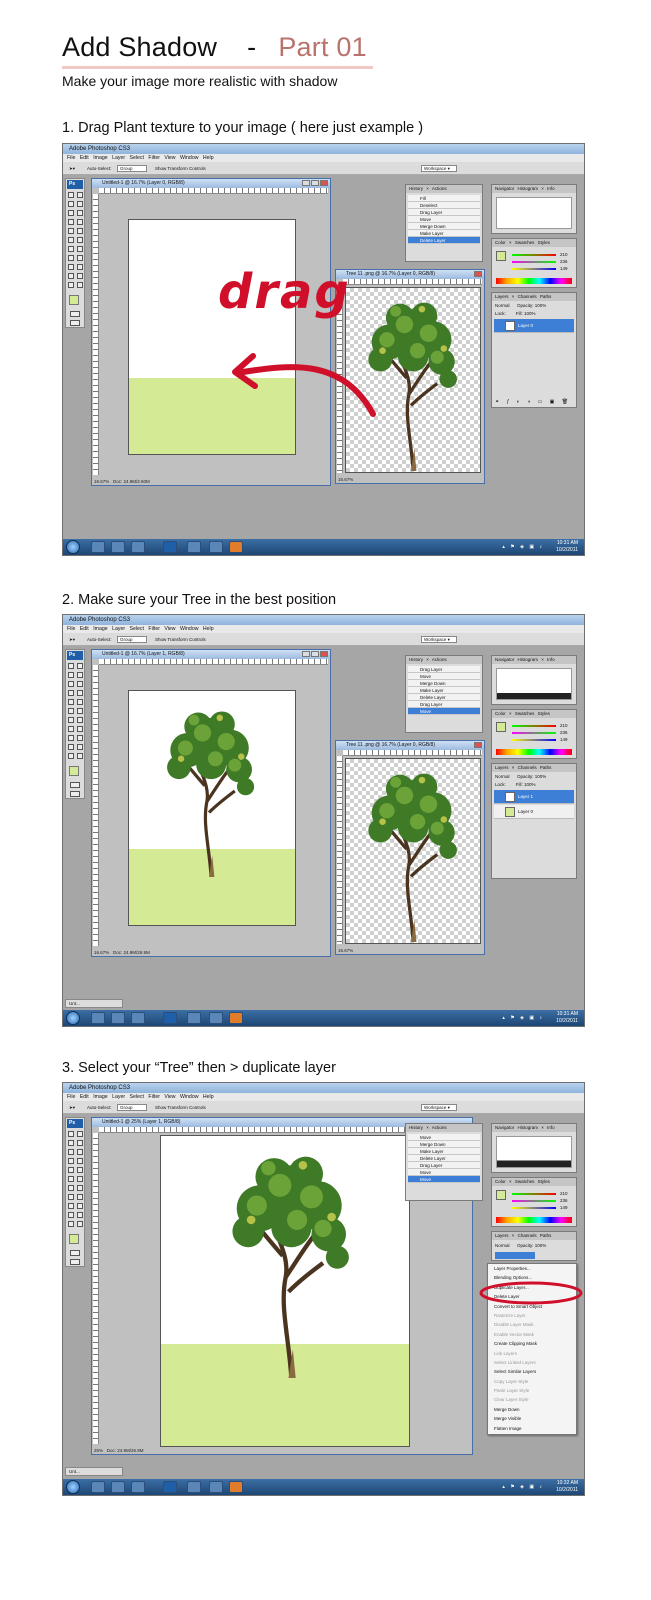  What do you see at coordinates (534, 1208) in the screenshot?
I see `blue-slider` at bounding box center [534, 1208].